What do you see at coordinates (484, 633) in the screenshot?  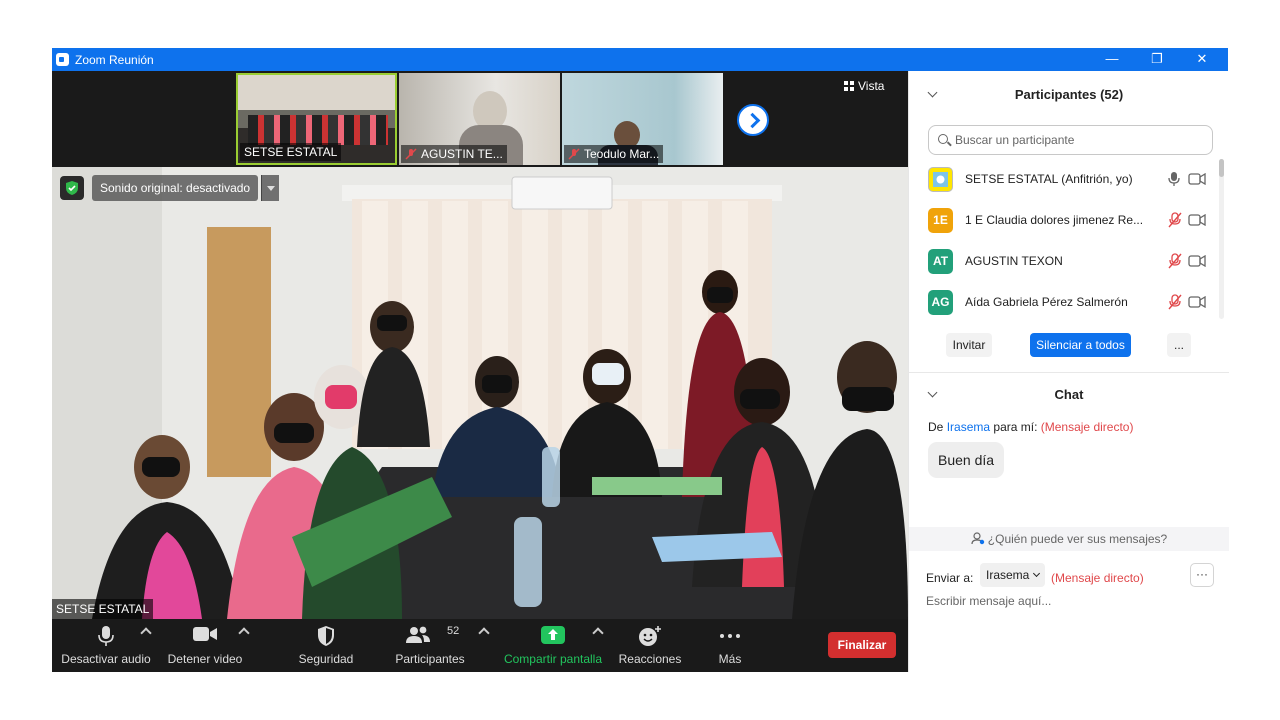 I see `participants-options-caret` at bounding box center [484, 633].